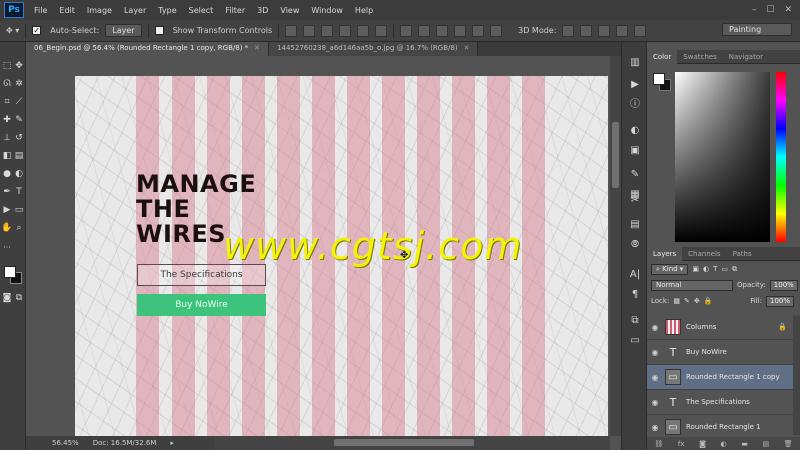  I want to click on zoom-level: 56.45%, so click(65, 443).